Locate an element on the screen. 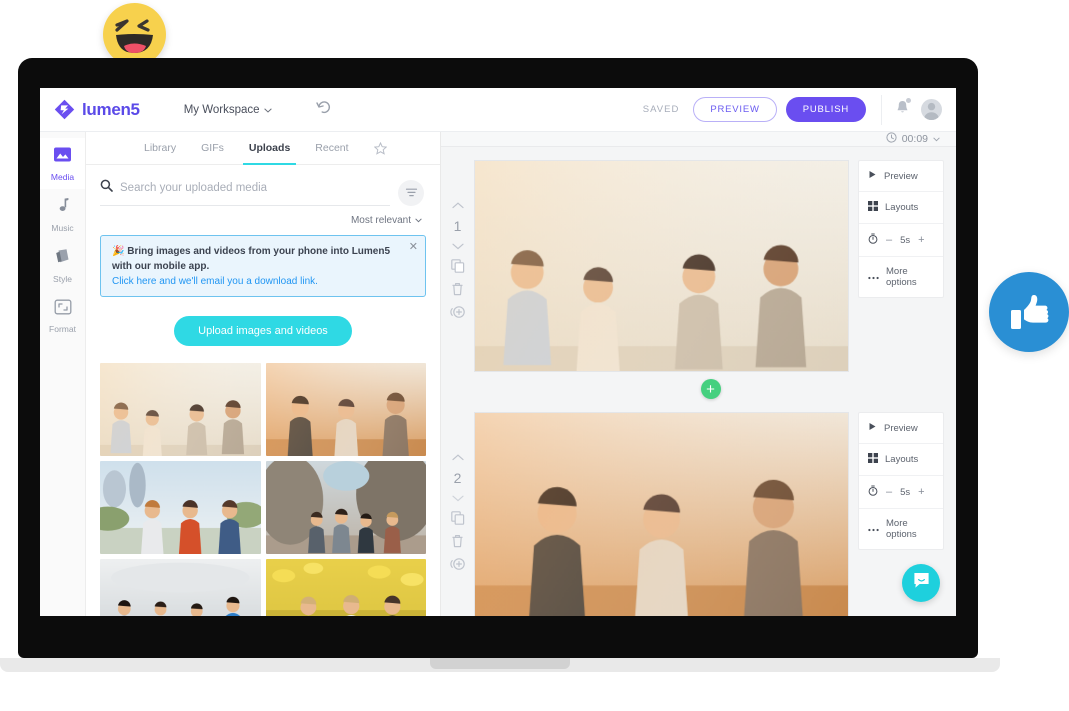 The width and height of the screenshot is (1069, 711). scene-controls: 2 is located at coordinates (457, 514).